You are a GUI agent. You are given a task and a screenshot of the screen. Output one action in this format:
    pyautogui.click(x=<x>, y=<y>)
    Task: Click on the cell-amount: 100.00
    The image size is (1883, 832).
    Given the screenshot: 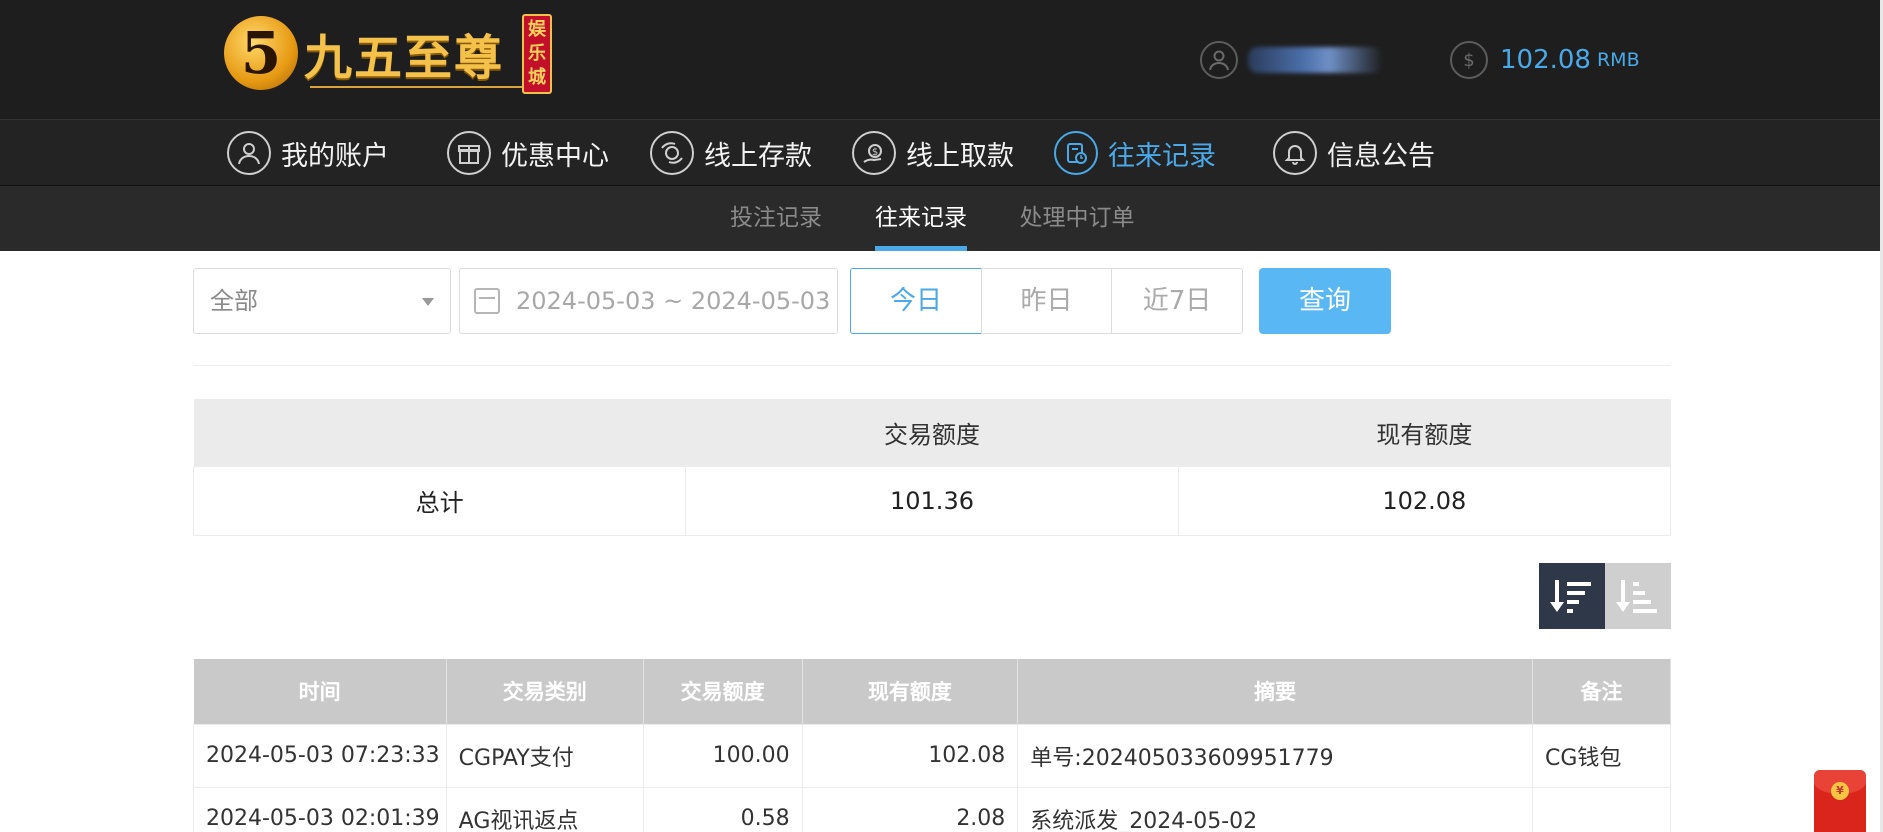 What is the action you would take?
    pyautogui.click(x=722, y=755)
    